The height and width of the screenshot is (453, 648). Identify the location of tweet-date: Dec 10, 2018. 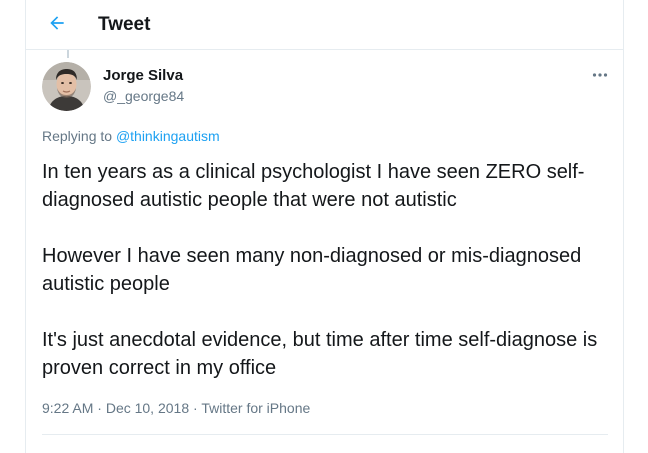
(147, 408).